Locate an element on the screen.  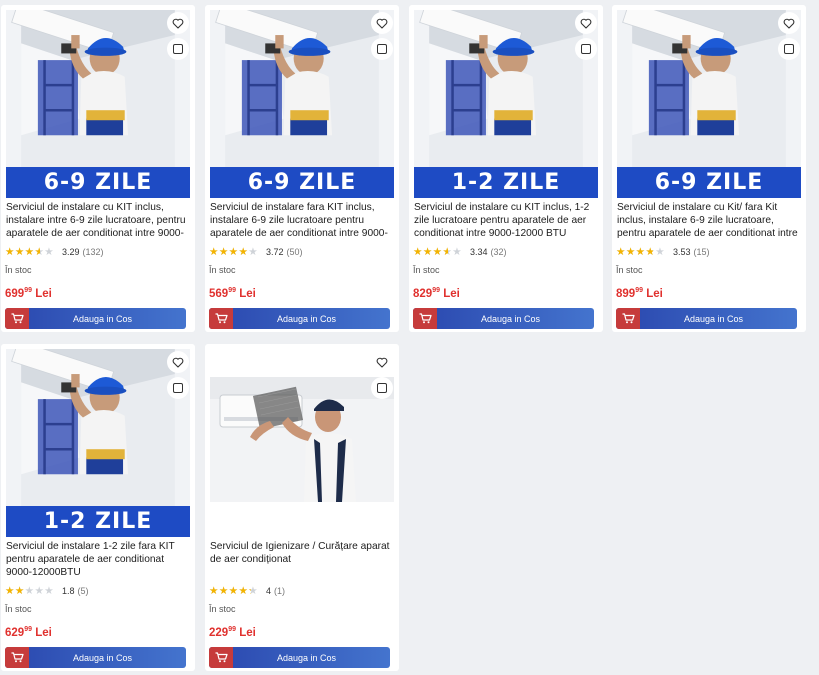
rating-value: 3.53 is located at coordinates (682, 252).